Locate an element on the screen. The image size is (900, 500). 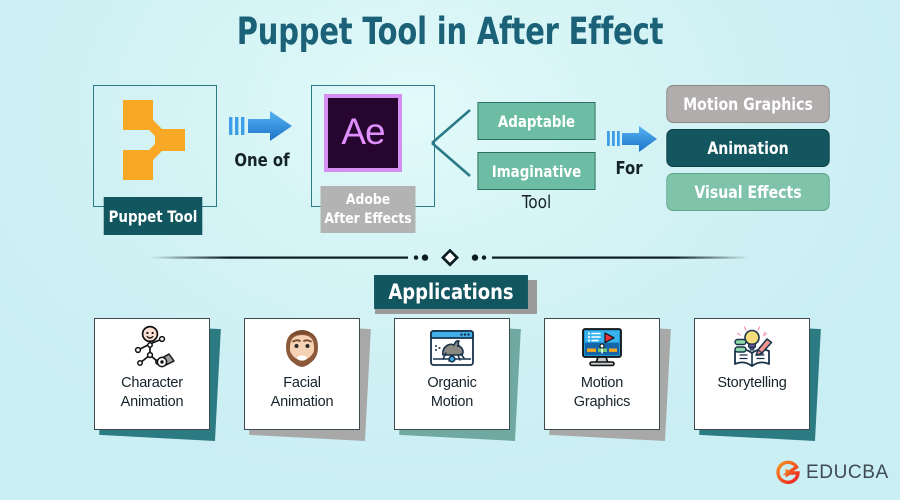
card-label-line1: Storytelling is located at coordinates (752, 383).